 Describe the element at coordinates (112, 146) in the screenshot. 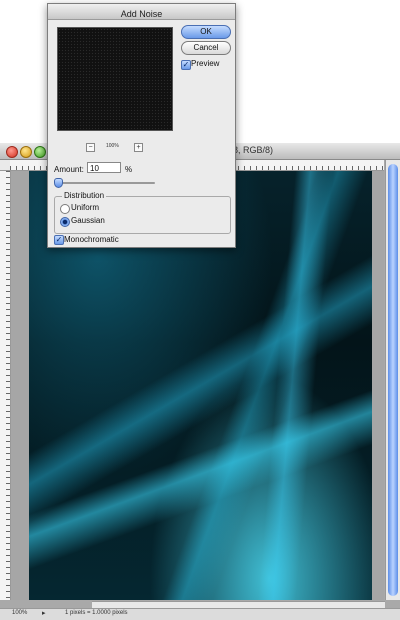

I see `preview-zoom-level: 100%` at that location.